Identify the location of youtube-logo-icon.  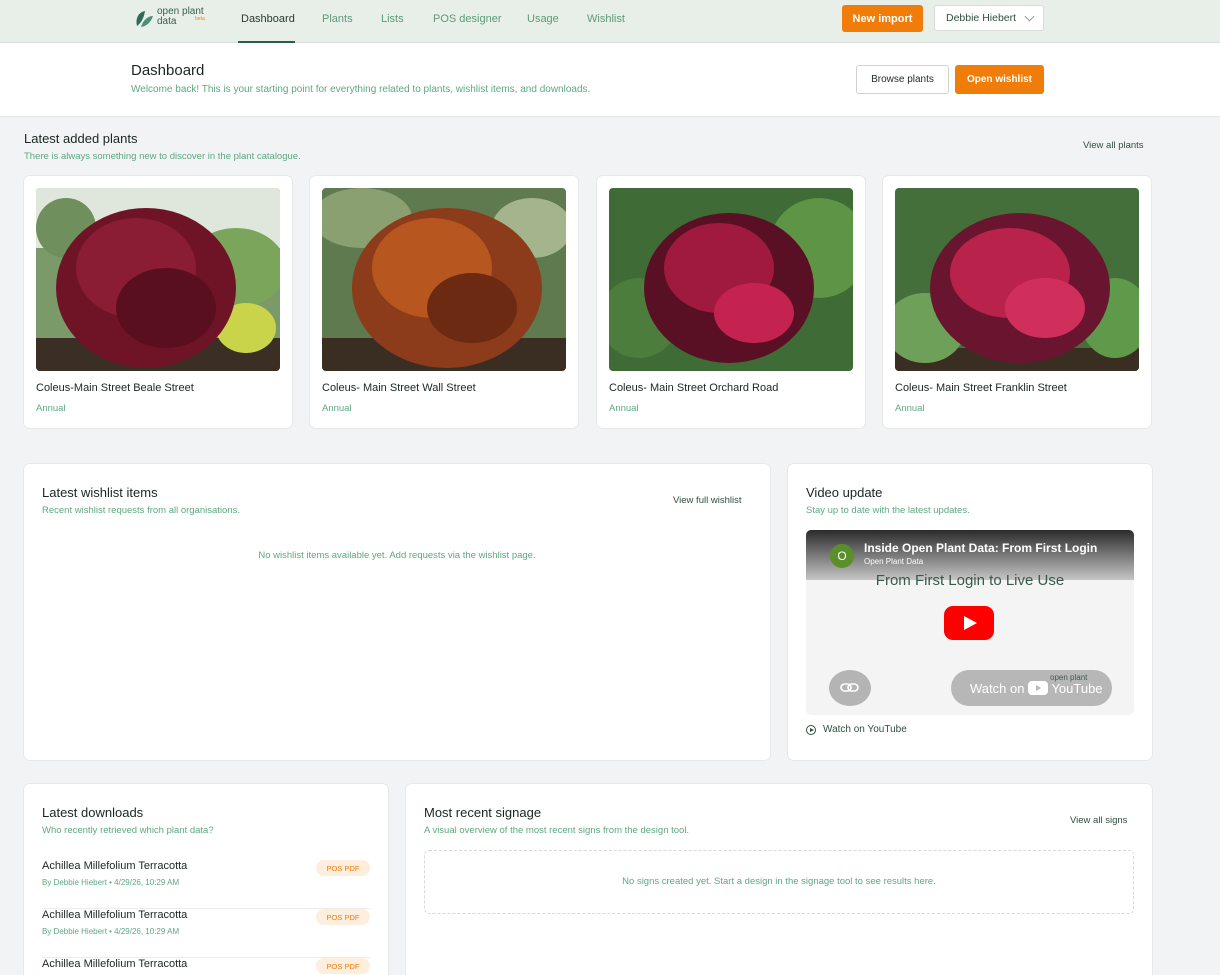
(1038, 688).